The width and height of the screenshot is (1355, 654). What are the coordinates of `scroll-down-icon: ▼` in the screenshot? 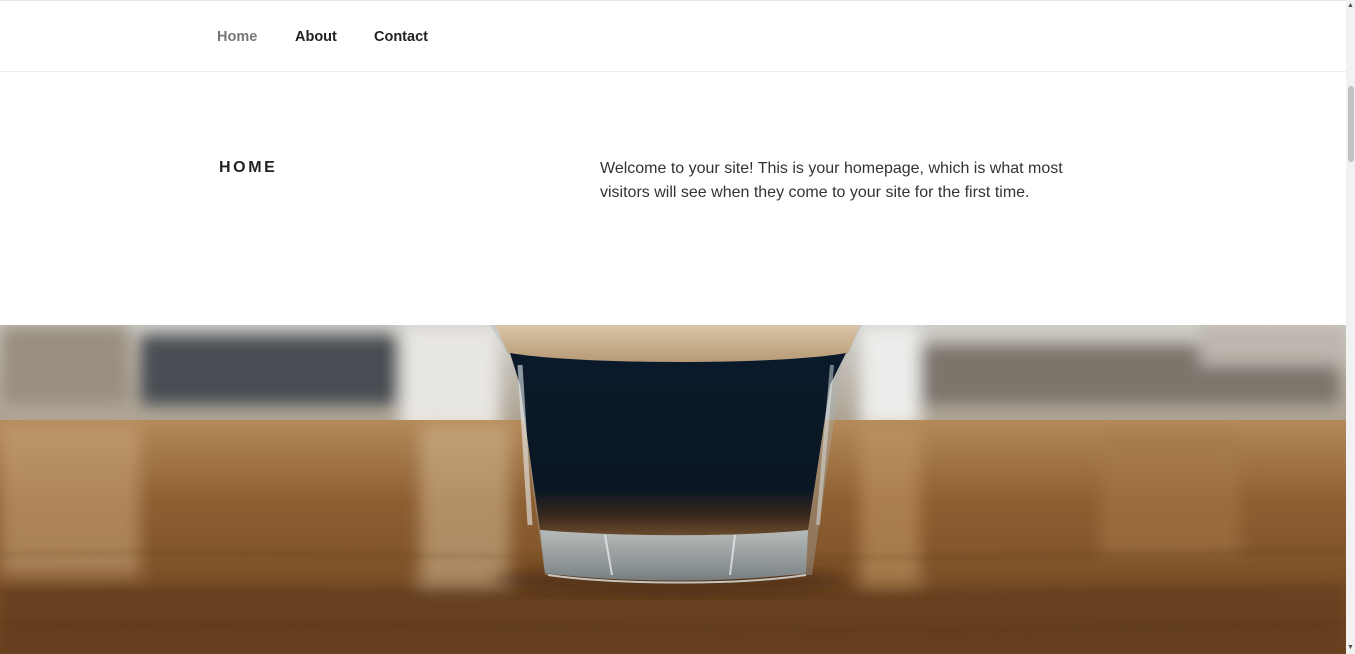 It's located at (1350, 648).